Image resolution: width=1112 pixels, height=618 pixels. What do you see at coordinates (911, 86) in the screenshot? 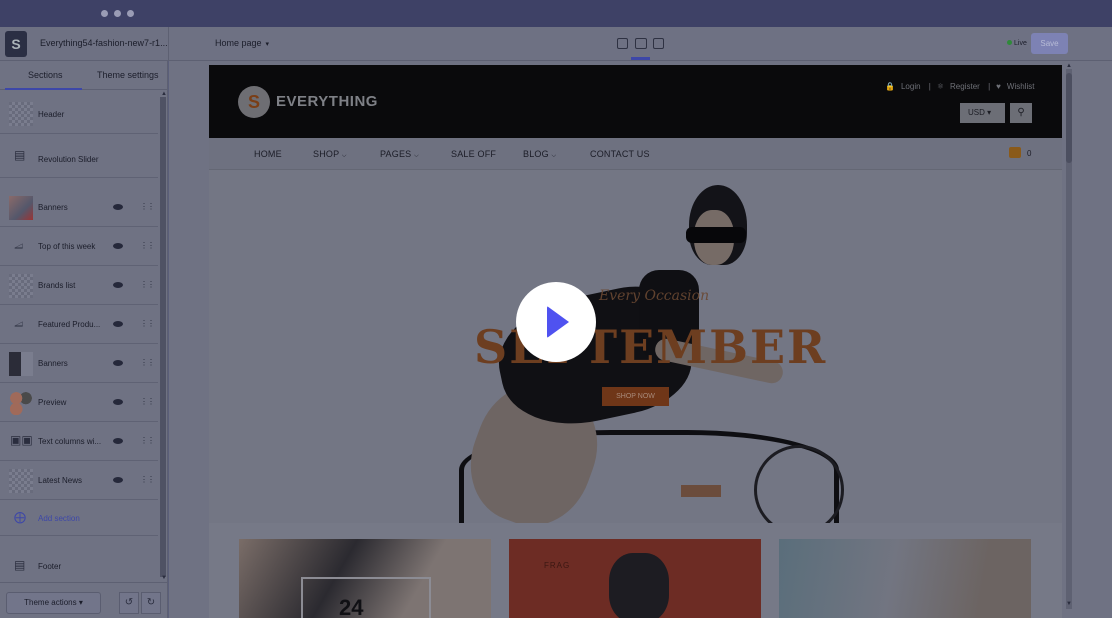
I see `login-link: Login` at bounding box center [911, 86].